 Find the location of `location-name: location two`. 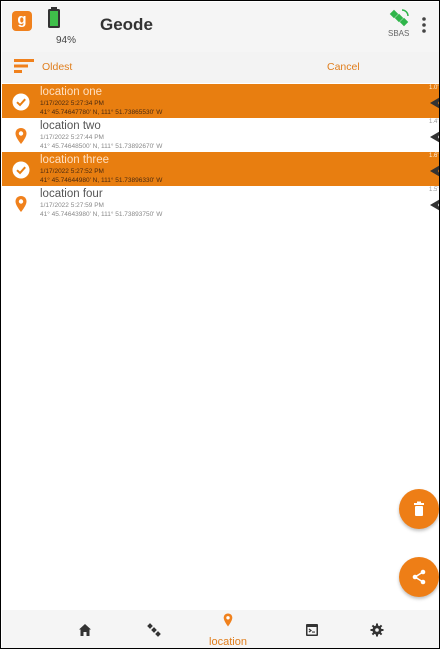

location-name: location two is located at coordinates (70, 126).